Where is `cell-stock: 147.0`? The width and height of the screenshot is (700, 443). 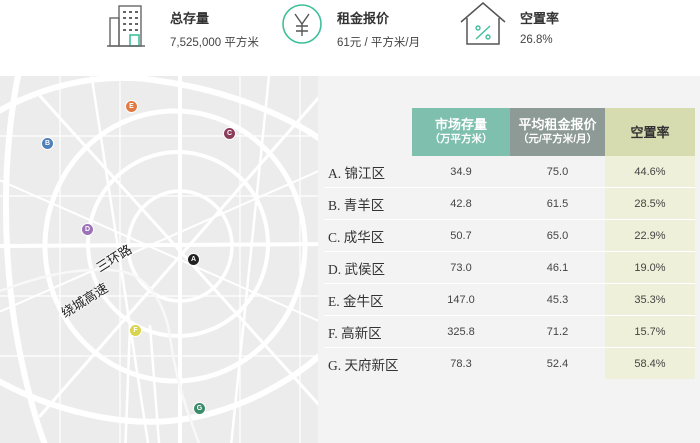 cell-stock: 147.0 is located at coordinates (461, 299).